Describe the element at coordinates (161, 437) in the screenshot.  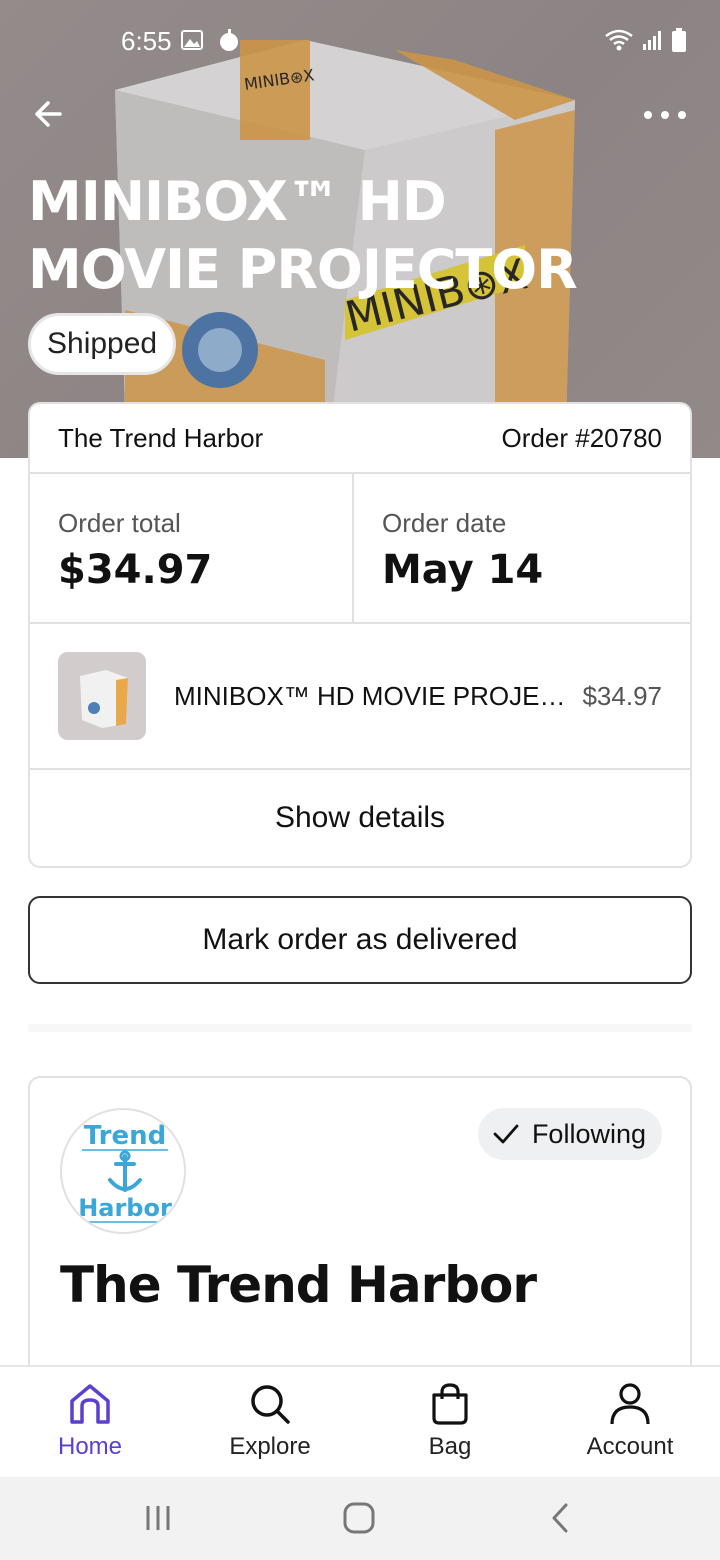
I see `order-shop-name: The Trend Harbor` at that location.